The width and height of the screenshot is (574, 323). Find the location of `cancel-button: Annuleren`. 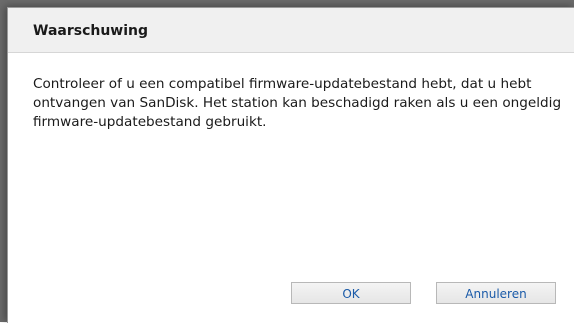

cancel-button: Annuleren is located at coordinates (496, 293).